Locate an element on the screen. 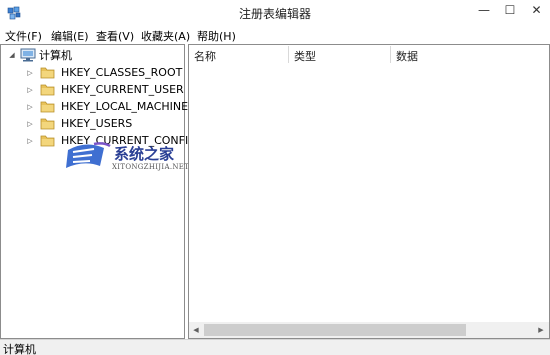  tree-root-computer: ◢ 计算机 is located at coordinates (39, 55).